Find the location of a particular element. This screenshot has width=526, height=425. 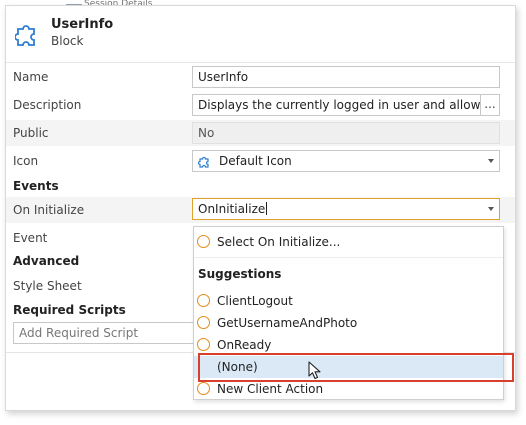

events-section-title: Events is located at coordinates (36, 186).